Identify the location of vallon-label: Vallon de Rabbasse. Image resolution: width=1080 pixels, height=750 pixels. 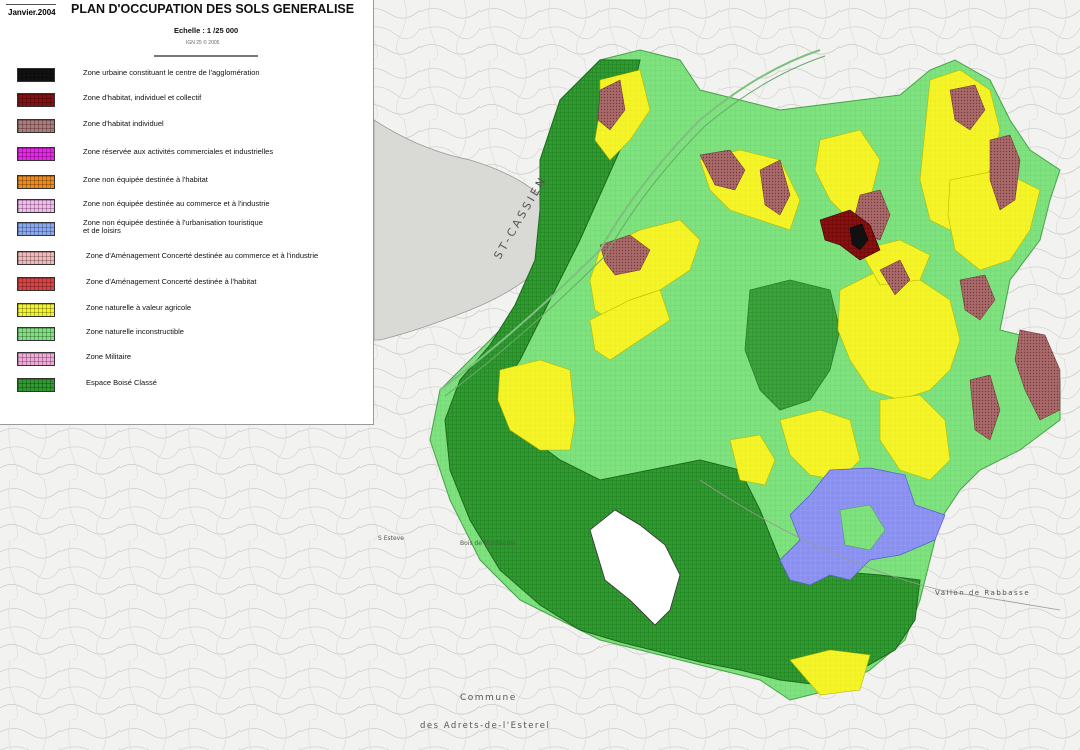
(982, 593).